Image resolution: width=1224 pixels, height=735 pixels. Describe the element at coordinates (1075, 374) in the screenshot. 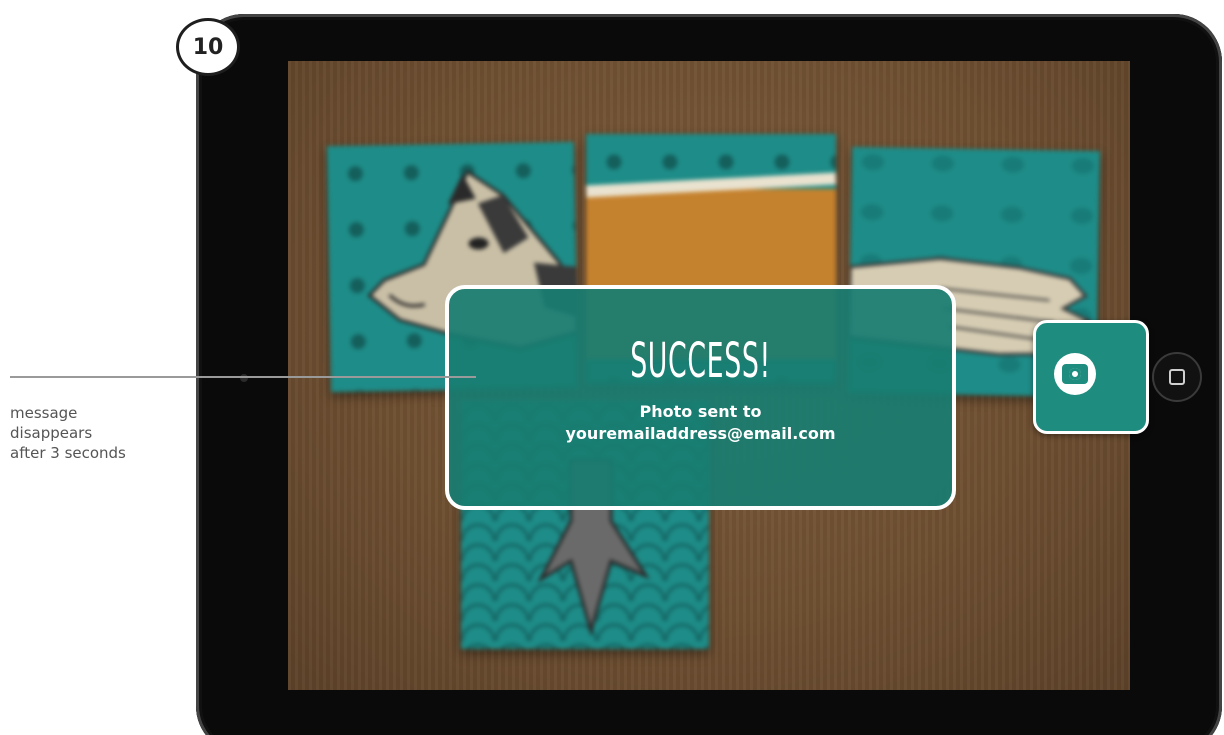

I see `camera-icon` at that location.